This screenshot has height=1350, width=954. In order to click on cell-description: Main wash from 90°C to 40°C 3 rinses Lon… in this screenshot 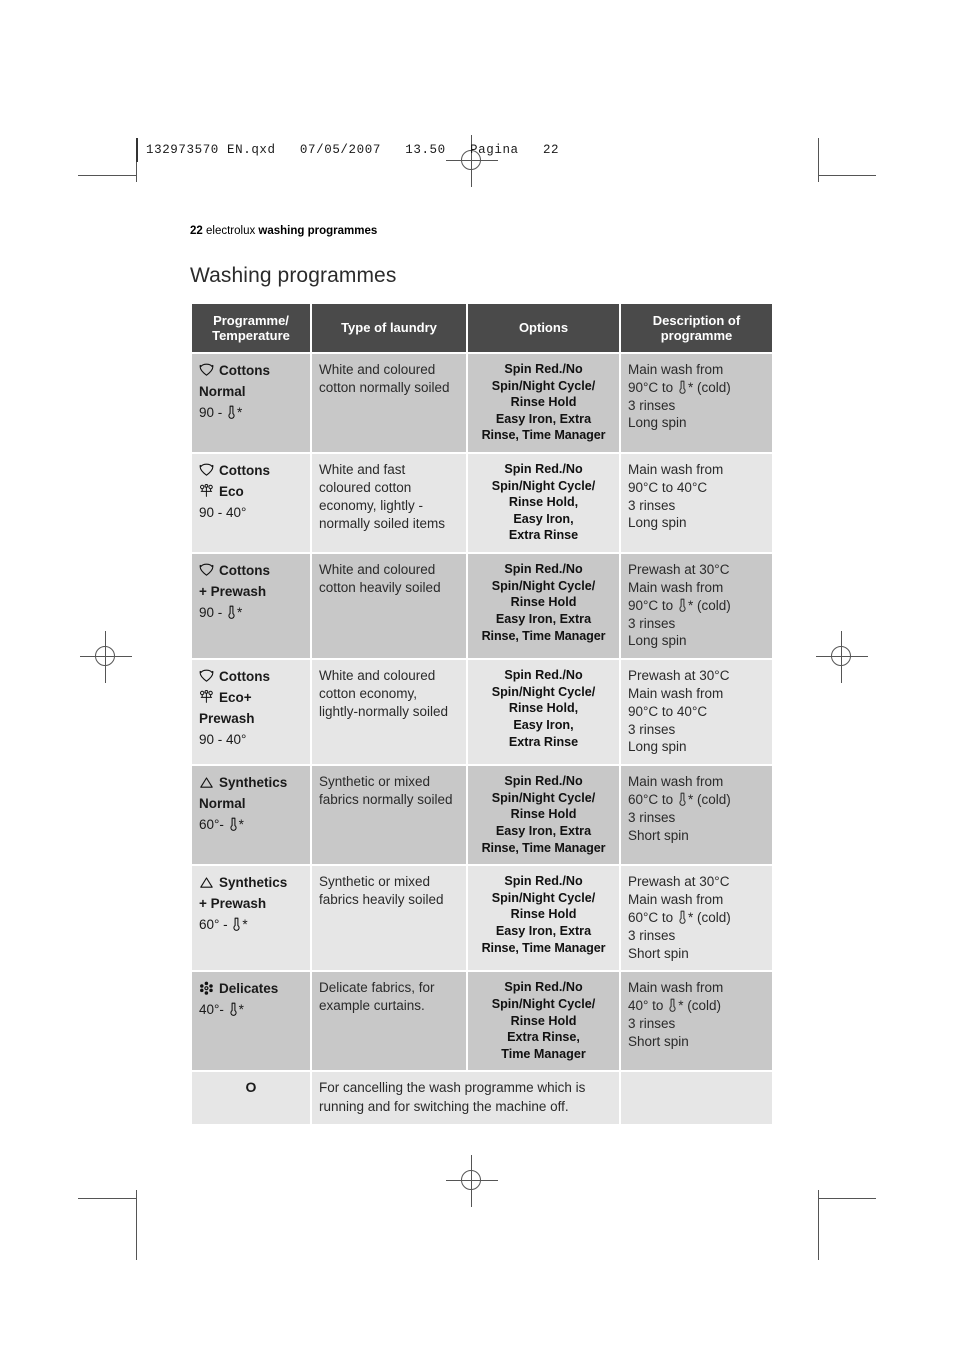, I will do `click(696, 503)`.